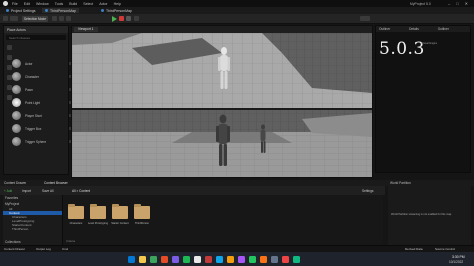  I want to click on tab-third-person-map: ThirdPersonMap, so click(60, 10).